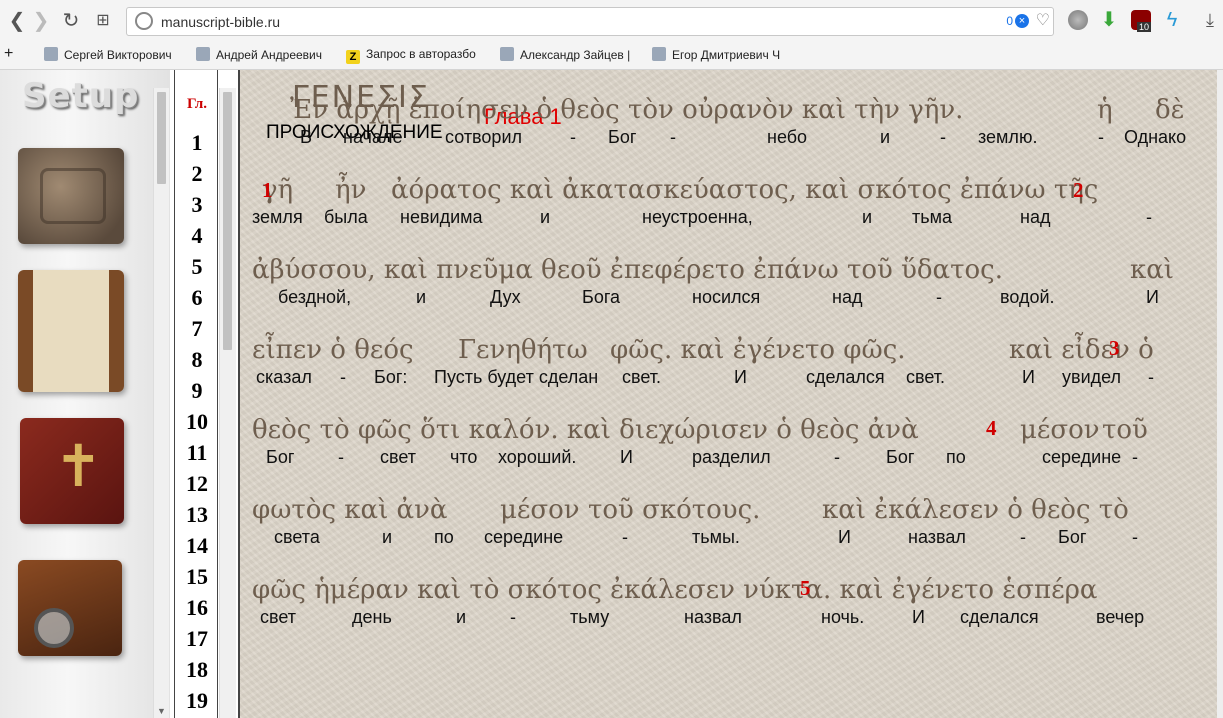  Describe the element at coordinates (847, 297) in the screenshot. I see `russian-word: над` at that location.